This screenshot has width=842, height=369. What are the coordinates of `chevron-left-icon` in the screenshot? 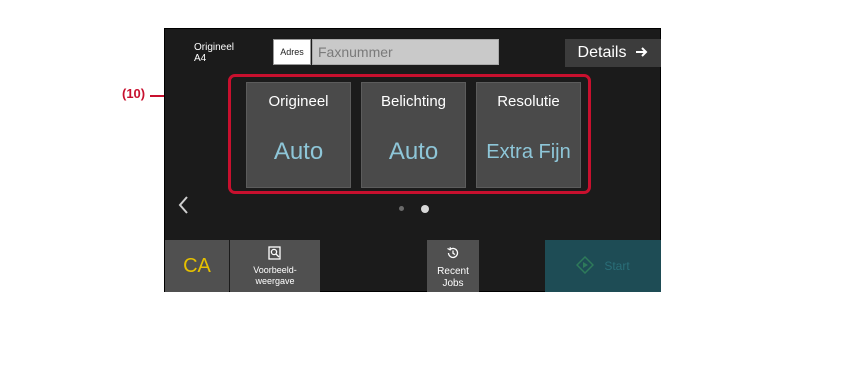 It's located at (187, 207).